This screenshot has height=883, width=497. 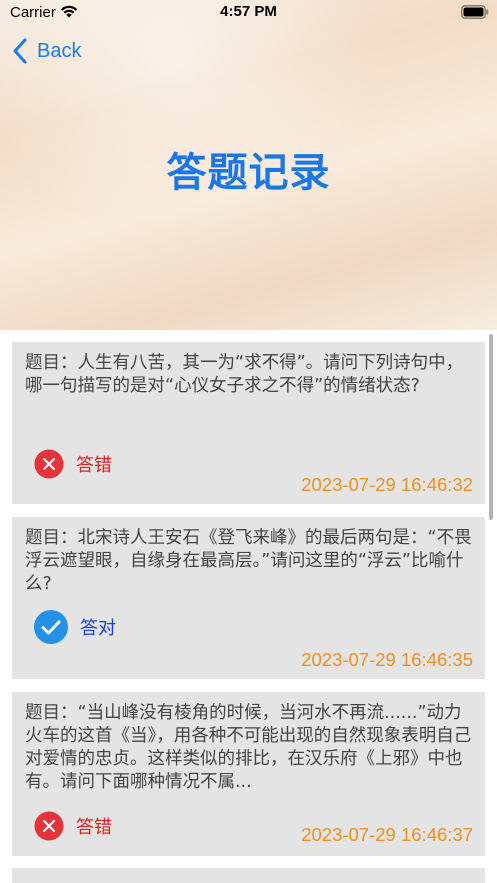 What do you see at coordinates (387, 484) in the screenshot?
I see `record-timestamp: 2023-07-29 16:46:32` at bounding box center [387, 484].